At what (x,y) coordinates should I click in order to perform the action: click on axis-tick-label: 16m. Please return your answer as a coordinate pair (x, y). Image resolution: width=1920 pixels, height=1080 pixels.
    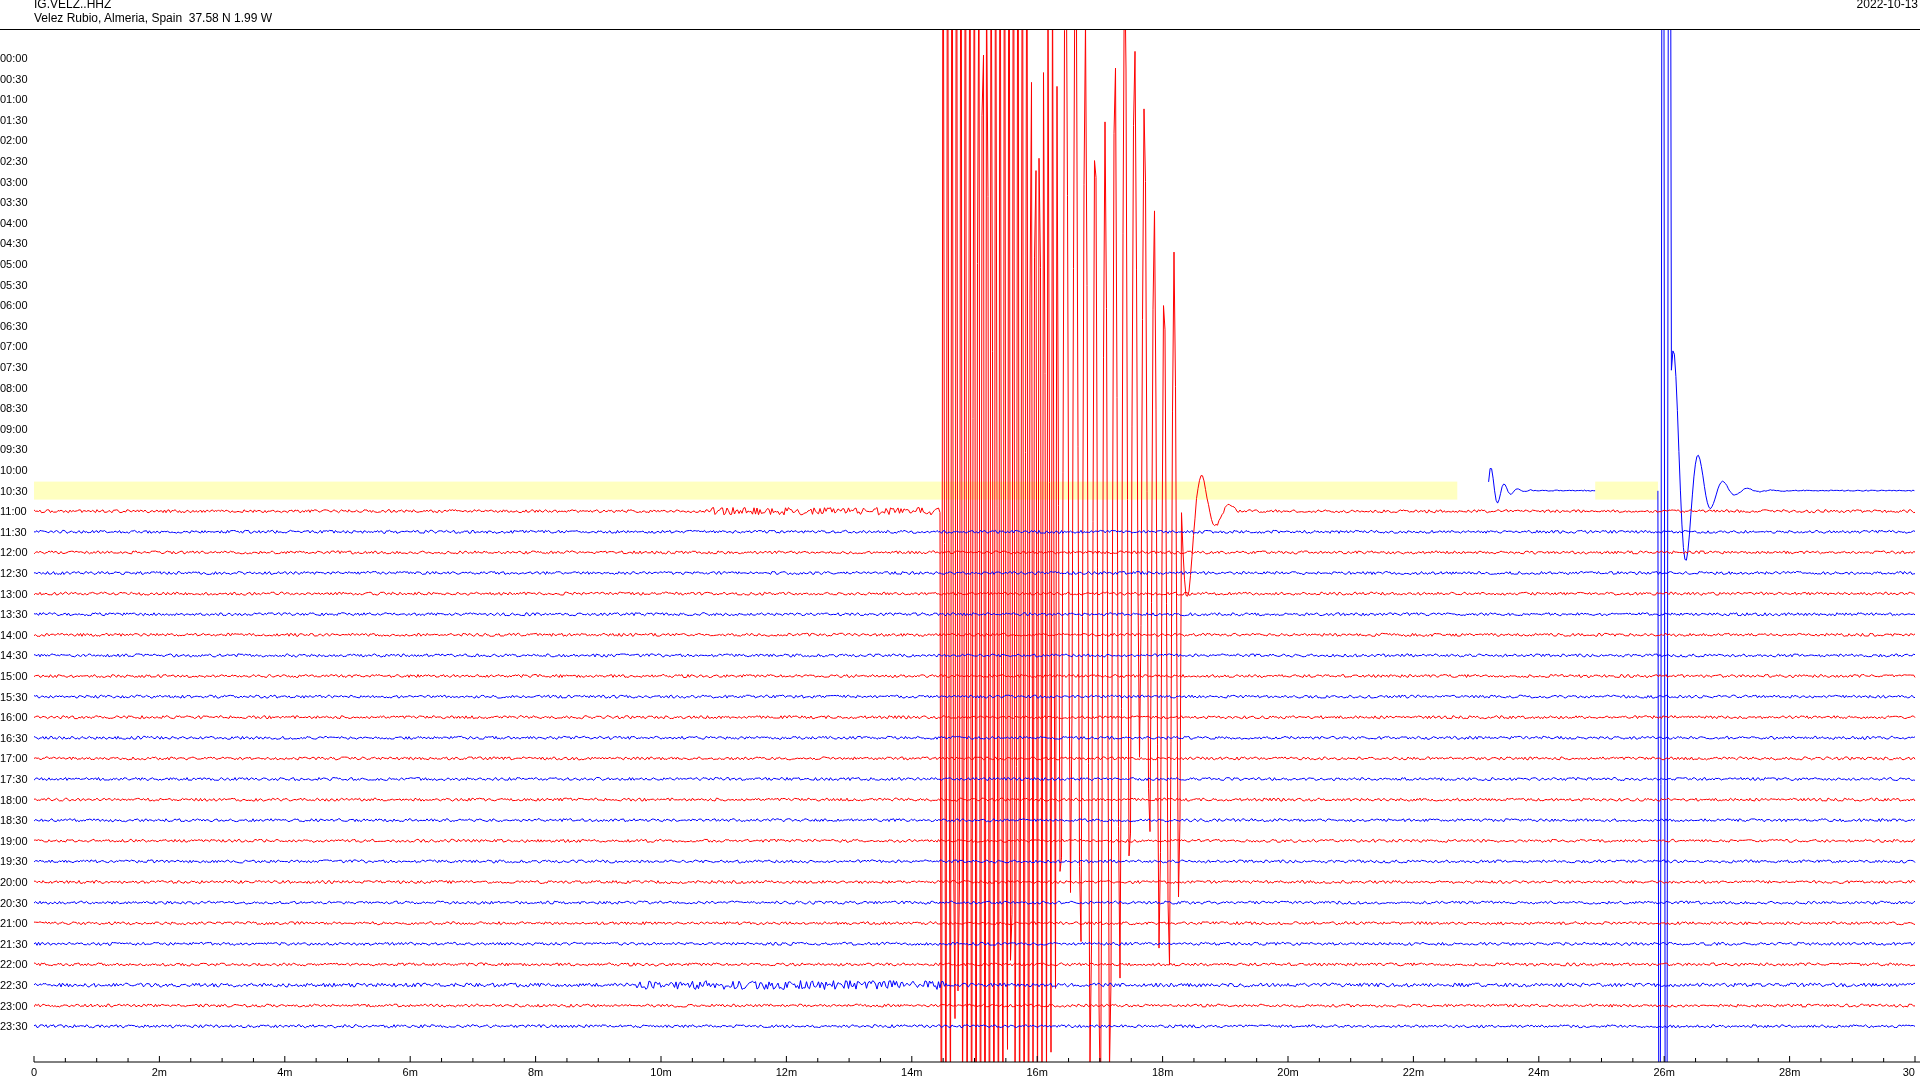
    Looking at the image, I should click on (1037, 1072).